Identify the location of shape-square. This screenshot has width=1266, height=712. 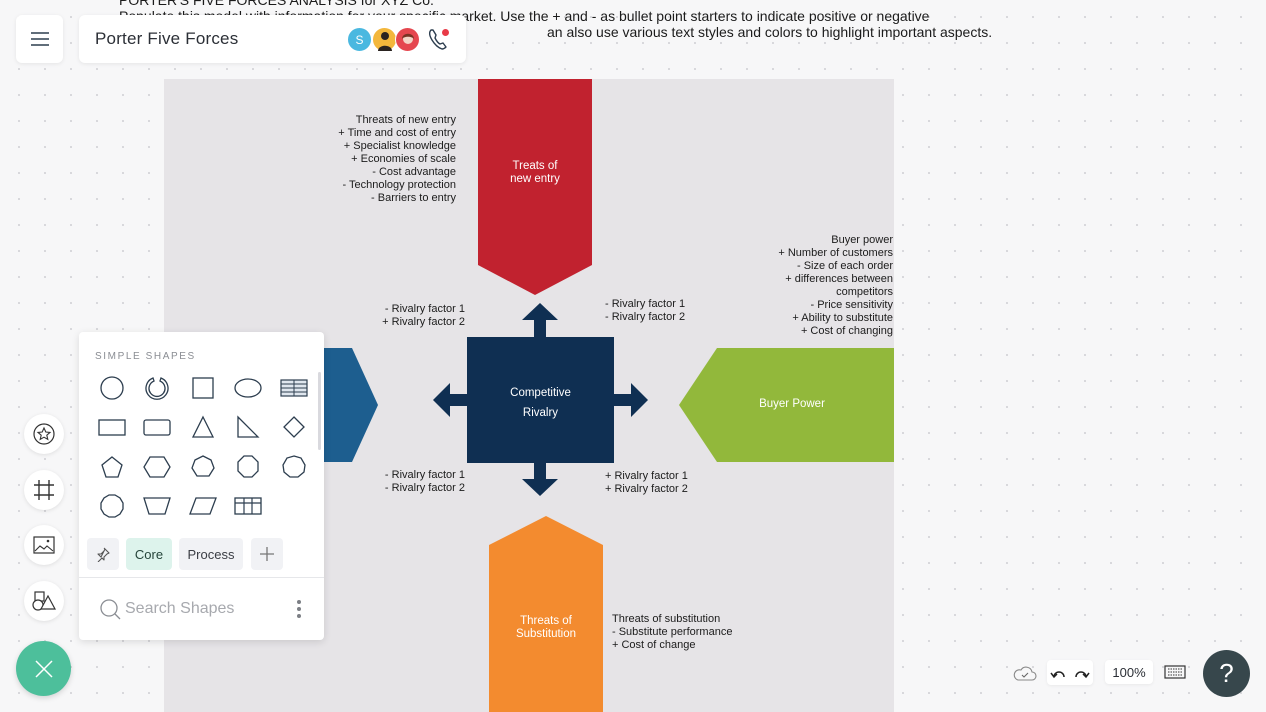
(203, 388).